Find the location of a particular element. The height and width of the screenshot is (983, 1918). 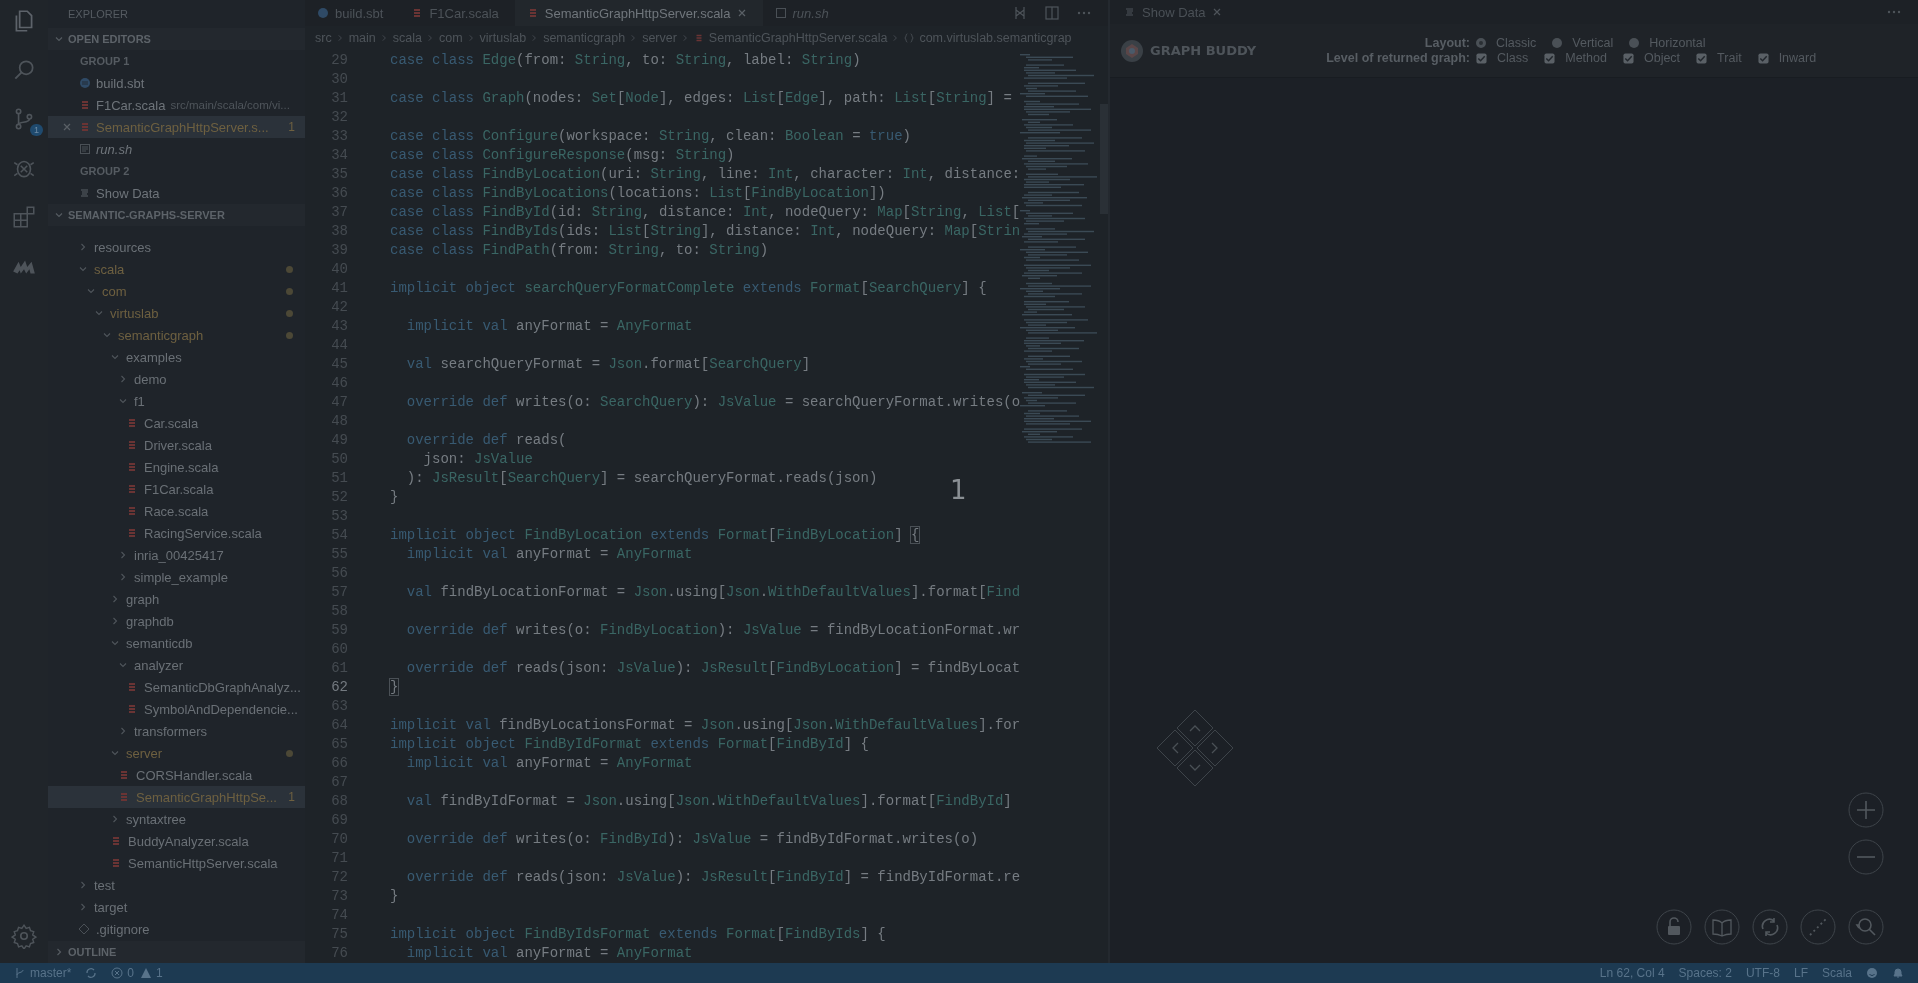

branch-status: master* is located at coordinates (43, 973).